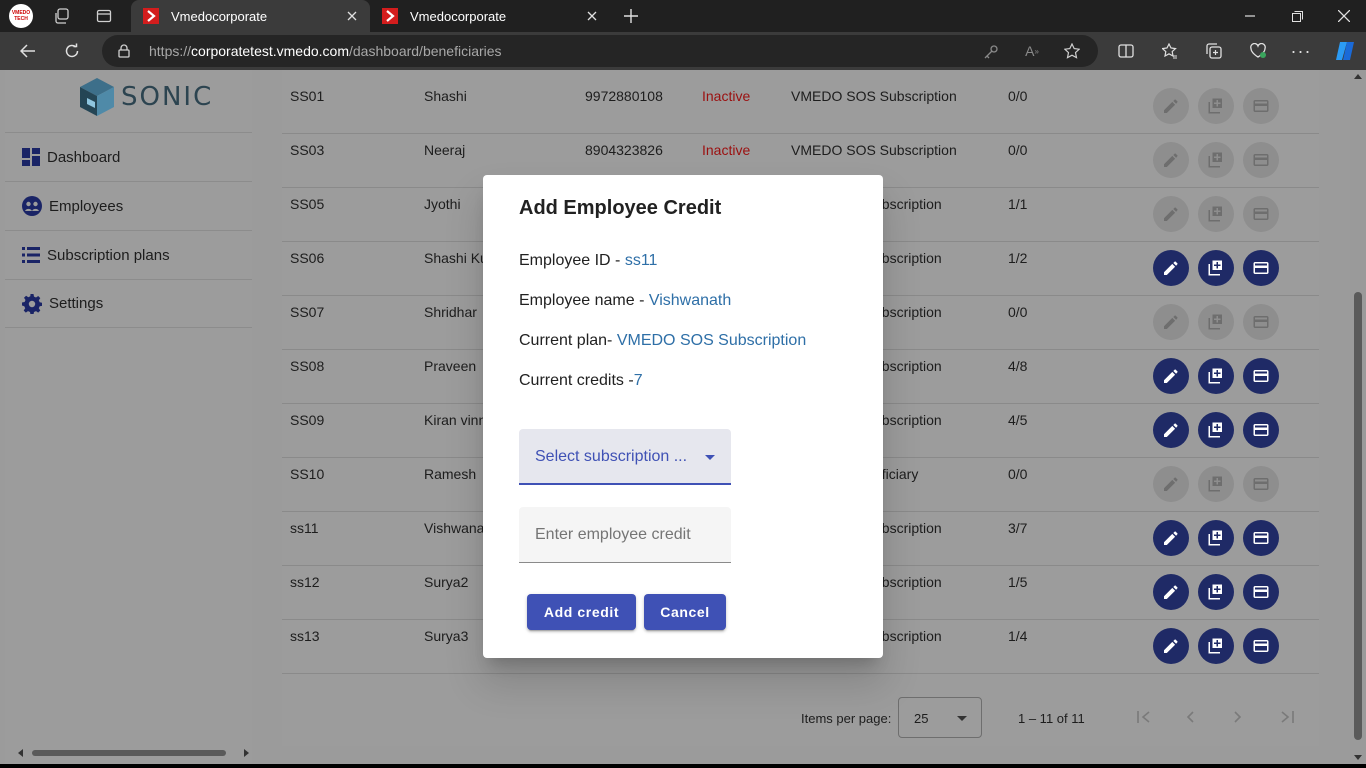 This screenshot has height=768, width=1366. Describe the element at coordinates (940, 717) in the screenshot. I see `items-per-page-select: 25` at that location.